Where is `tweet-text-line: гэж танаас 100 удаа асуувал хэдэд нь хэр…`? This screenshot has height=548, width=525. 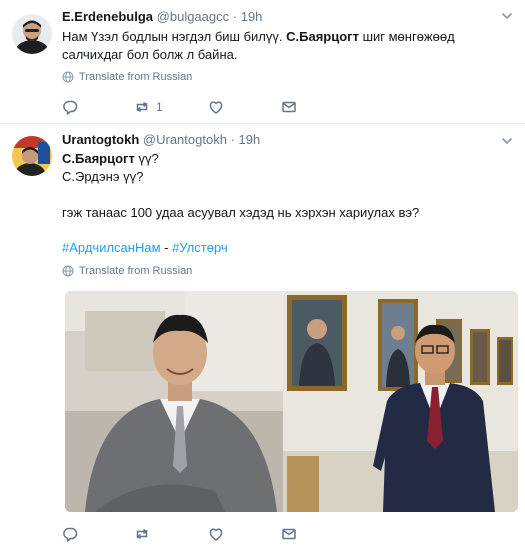
tweet-text-line: гэж танаас 100 удаа асуувал хэдэд нь хэр… is located at coordinates (241, 212).